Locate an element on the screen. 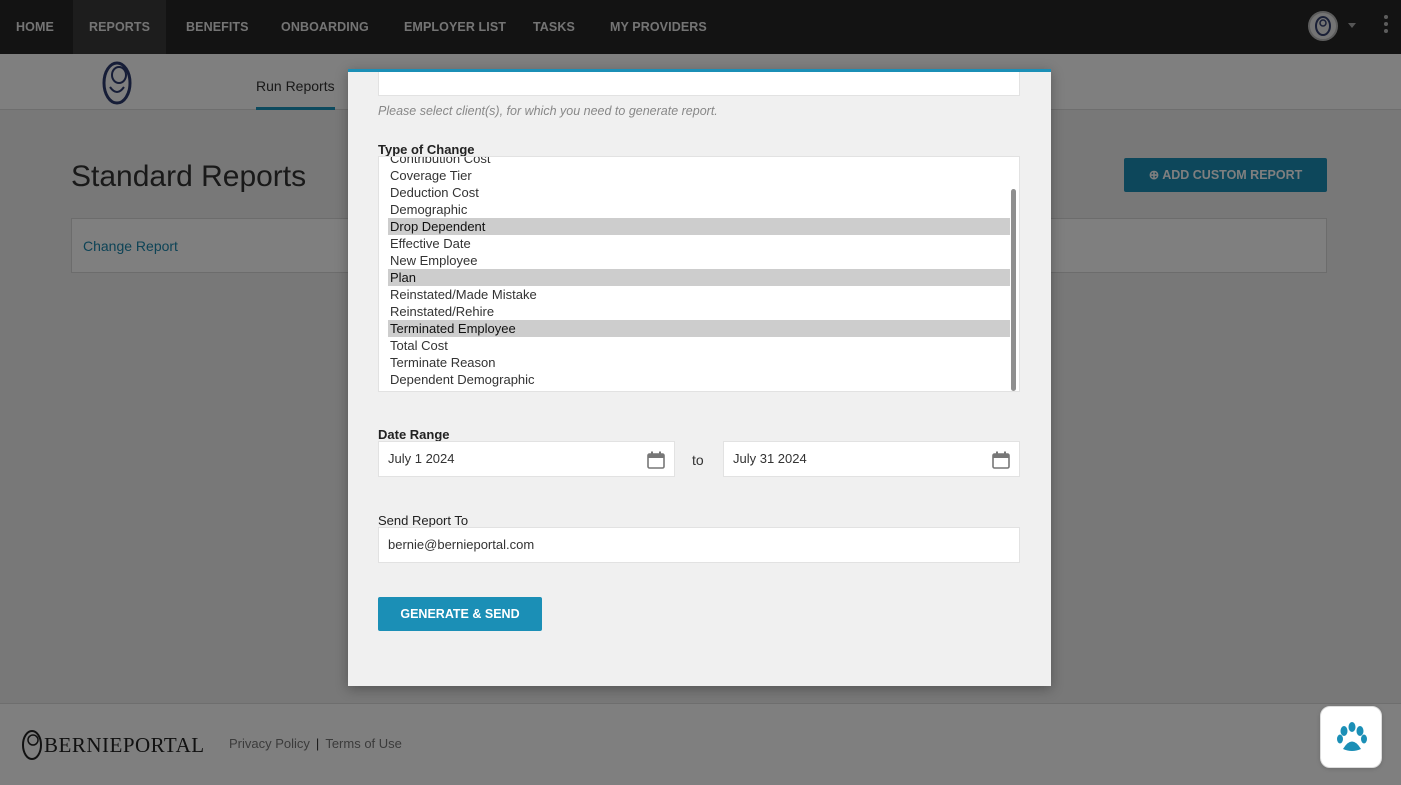  chat-widget-button is located at coordinates (1351, 737).